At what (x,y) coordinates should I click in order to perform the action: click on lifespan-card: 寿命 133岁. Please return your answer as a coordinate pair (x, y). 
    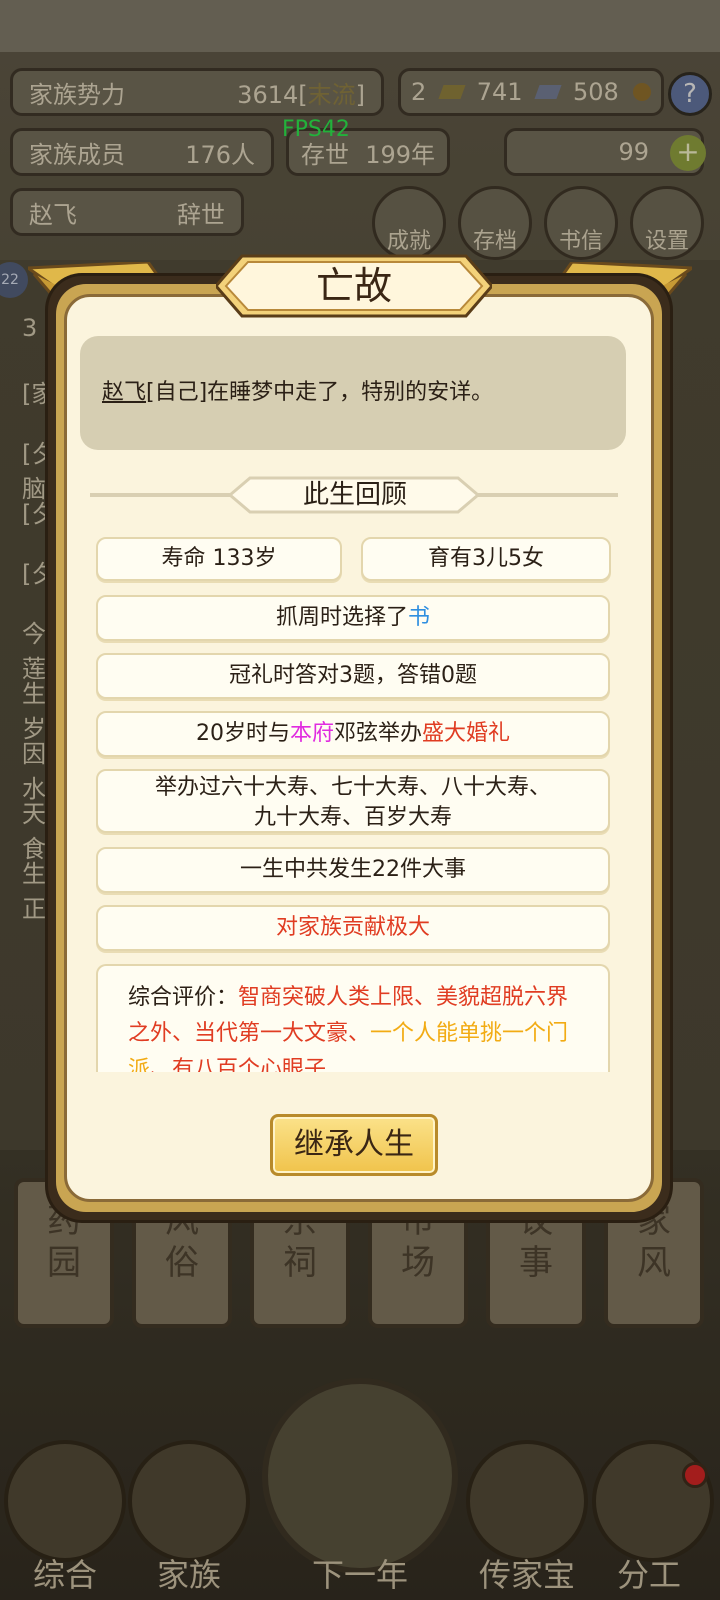
    Looking at the image, I should click on (219, 559).